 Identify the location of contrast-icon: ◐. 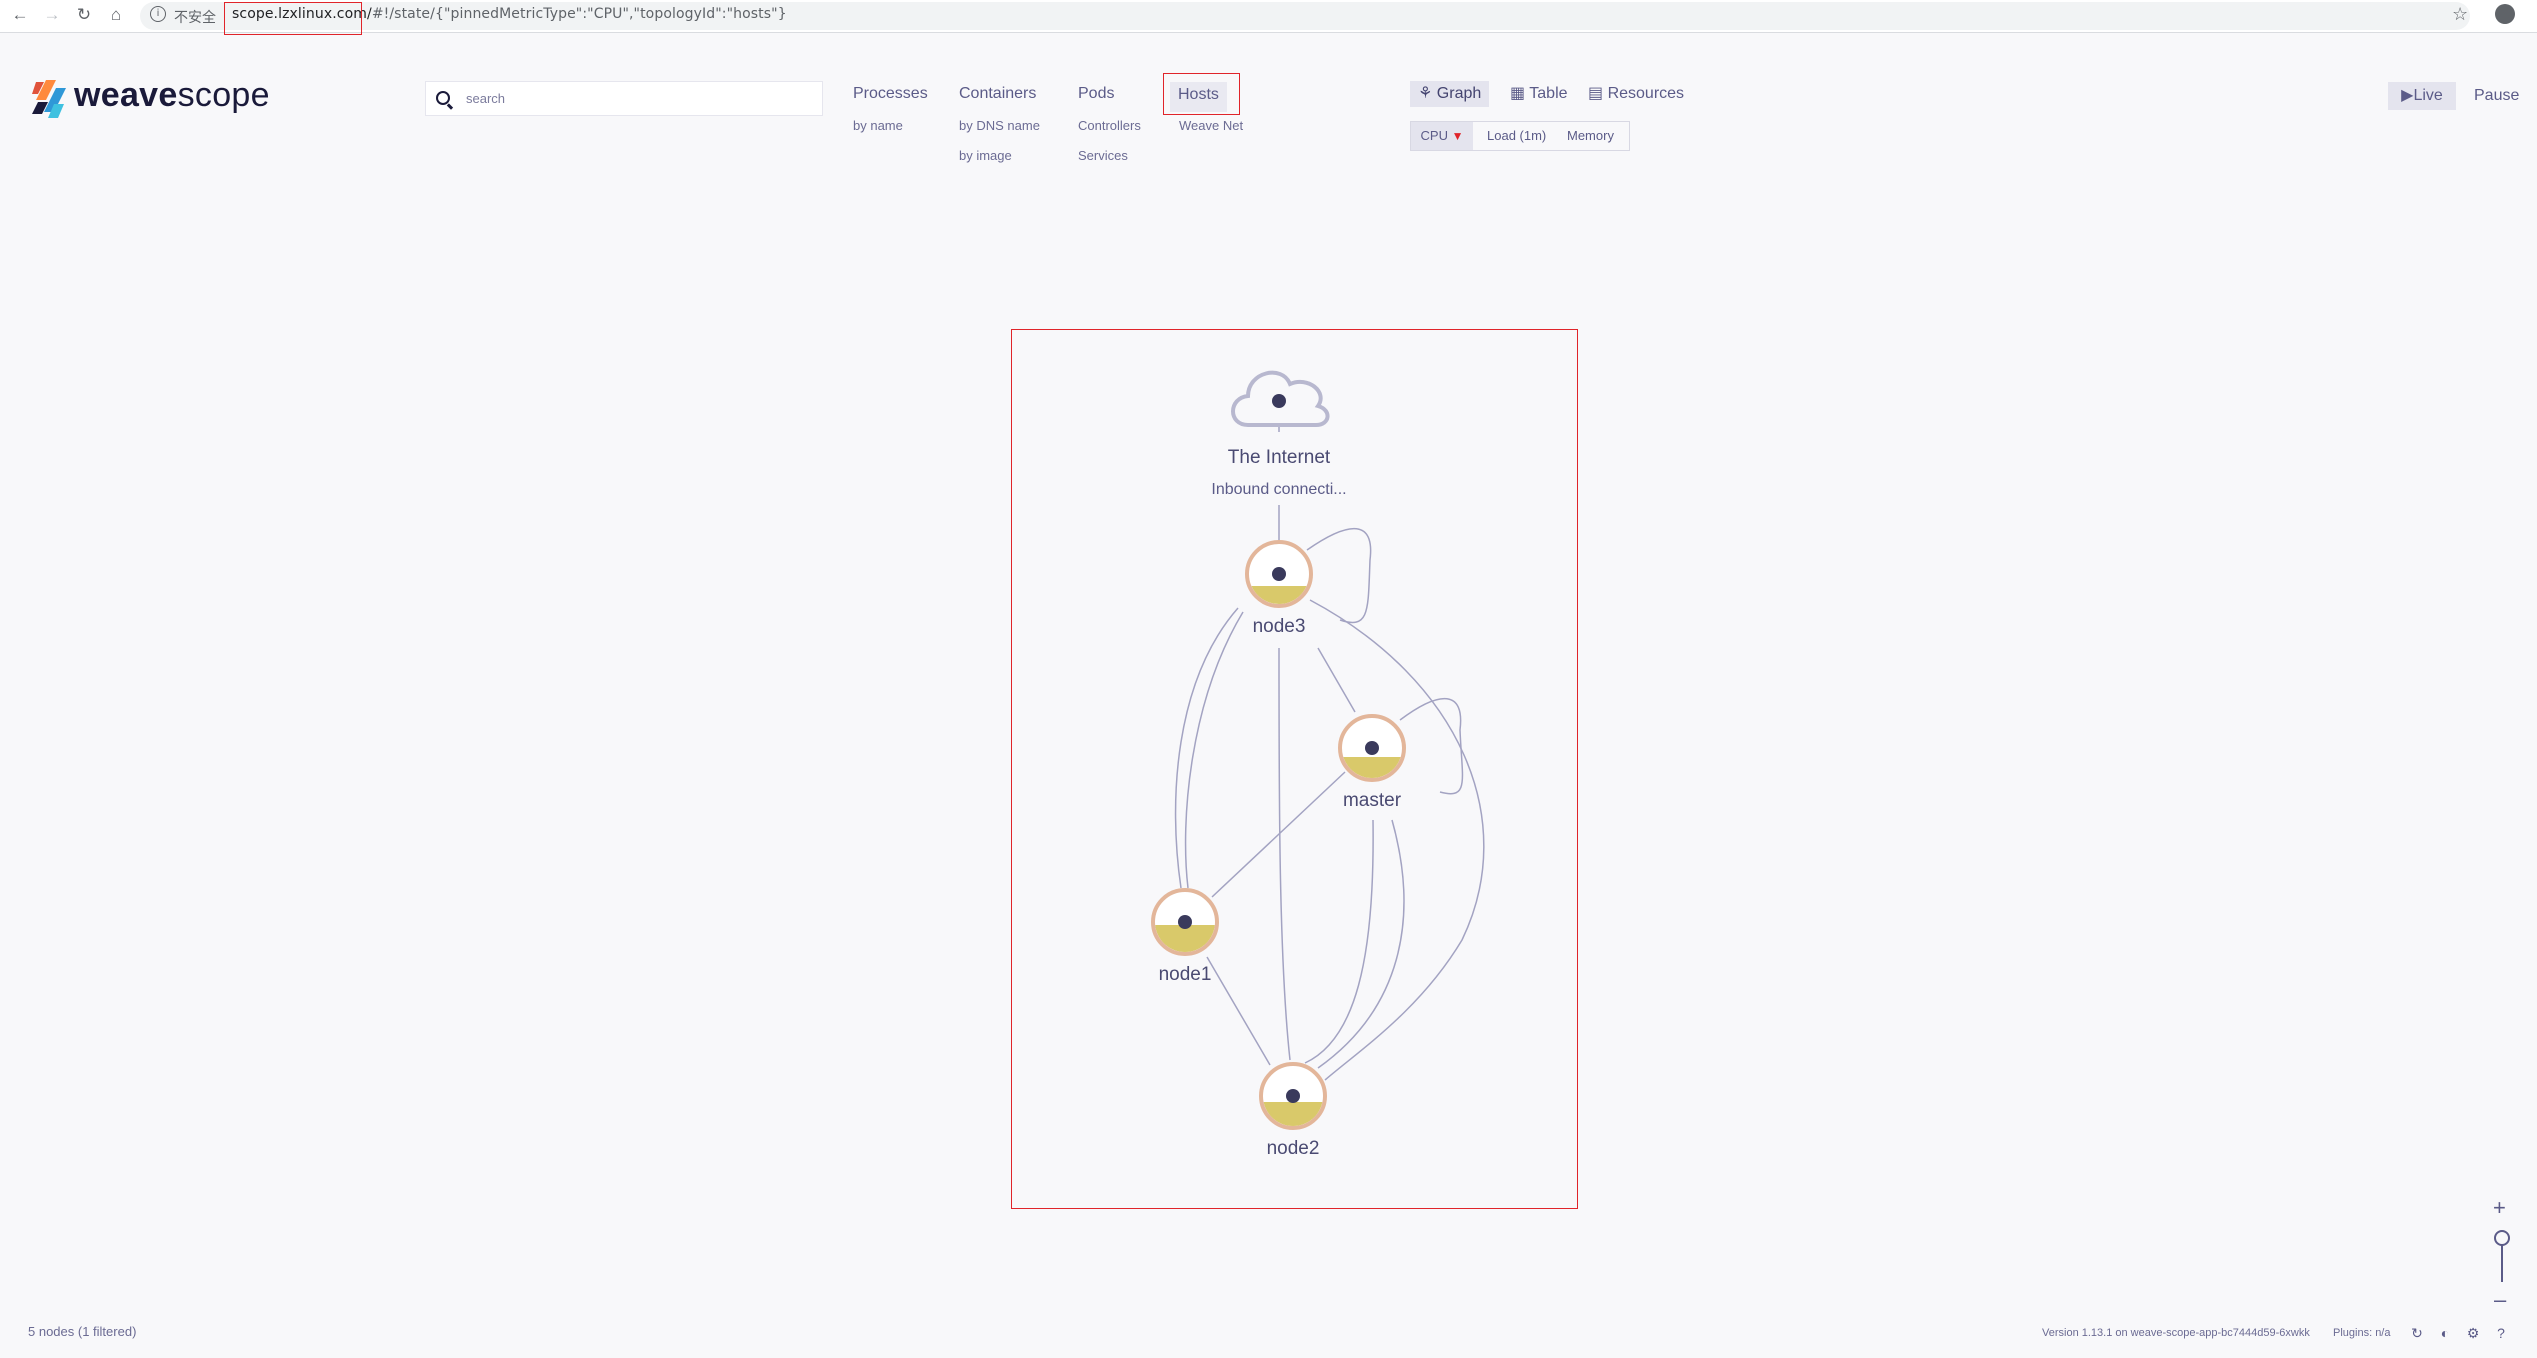
(2445, 1333).